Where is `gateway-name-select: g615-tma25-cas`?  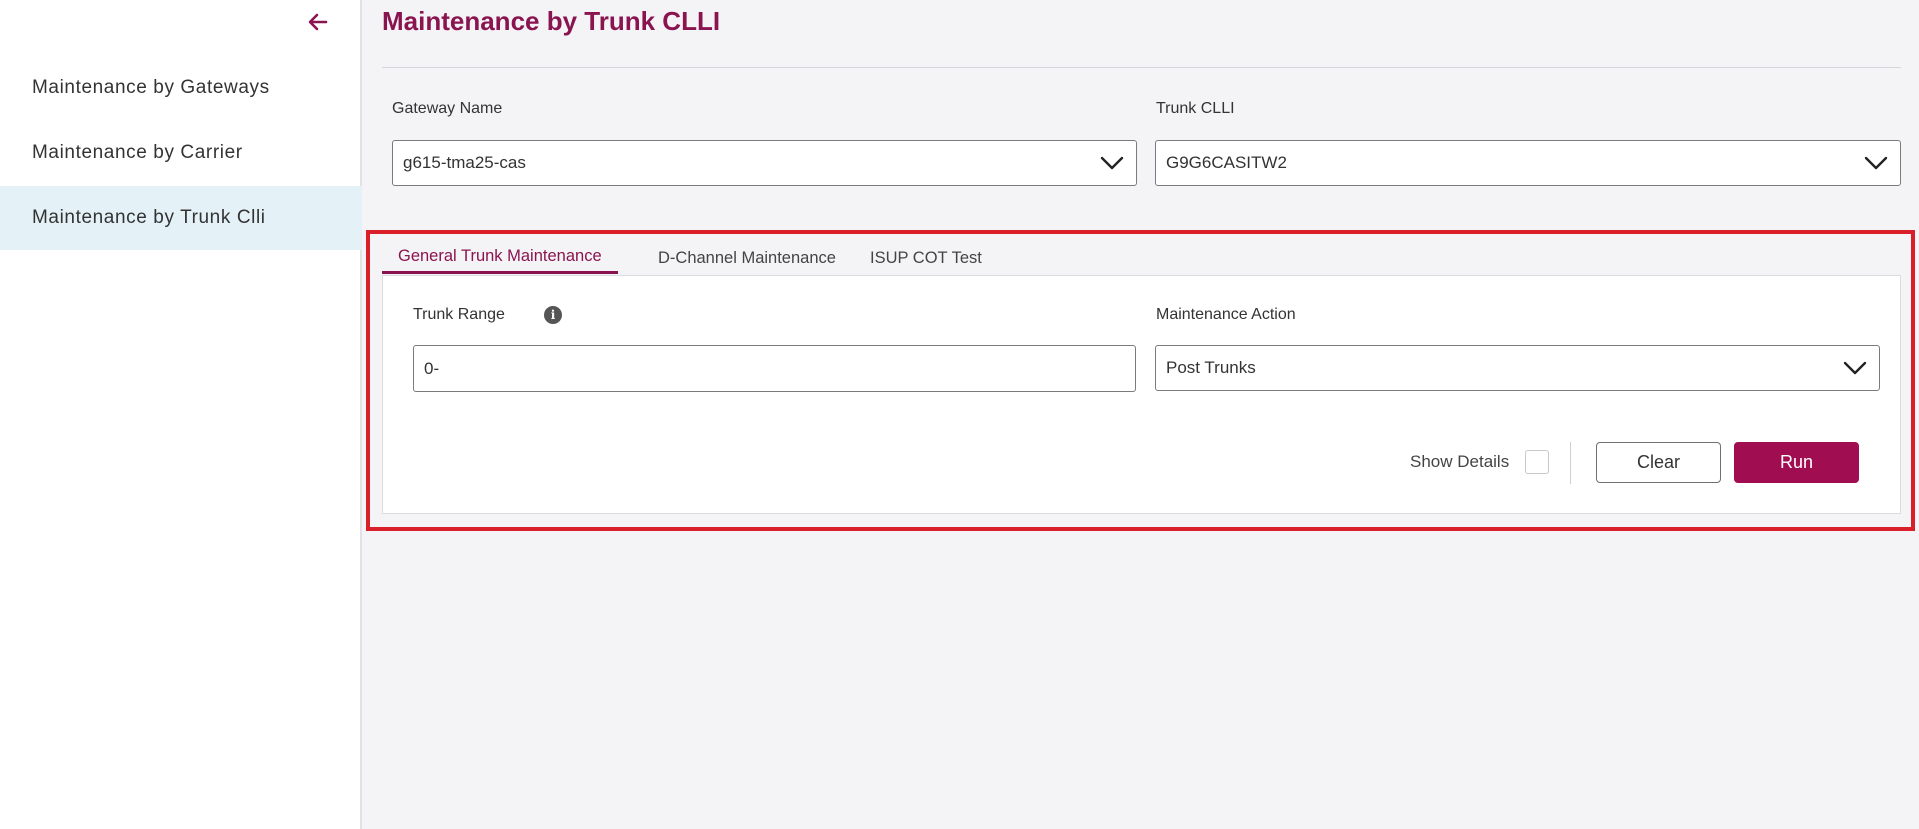 gateway-name-select: g615-tma25-cas is located at coordinates (764, 163).